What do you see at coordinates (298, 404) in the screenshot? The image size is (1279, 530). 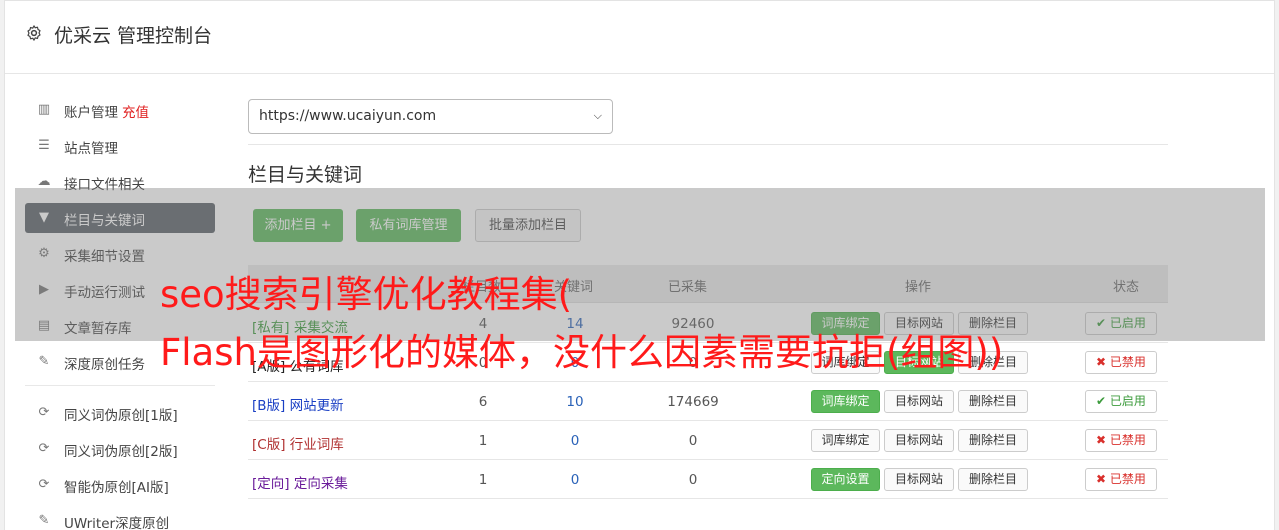 I see `column-name: [B版] 网站更新` at bounding box center [298, 404].